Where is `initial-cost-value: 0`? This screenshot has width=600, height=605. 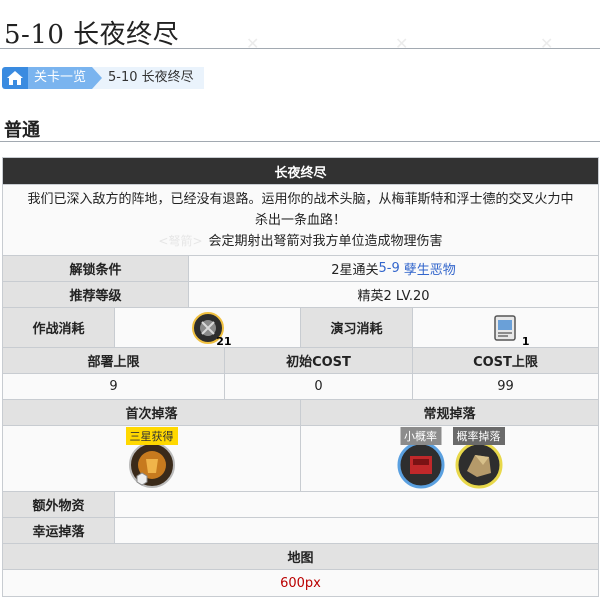
initial-cost-value: 0 is located at coordinates (319, 386).